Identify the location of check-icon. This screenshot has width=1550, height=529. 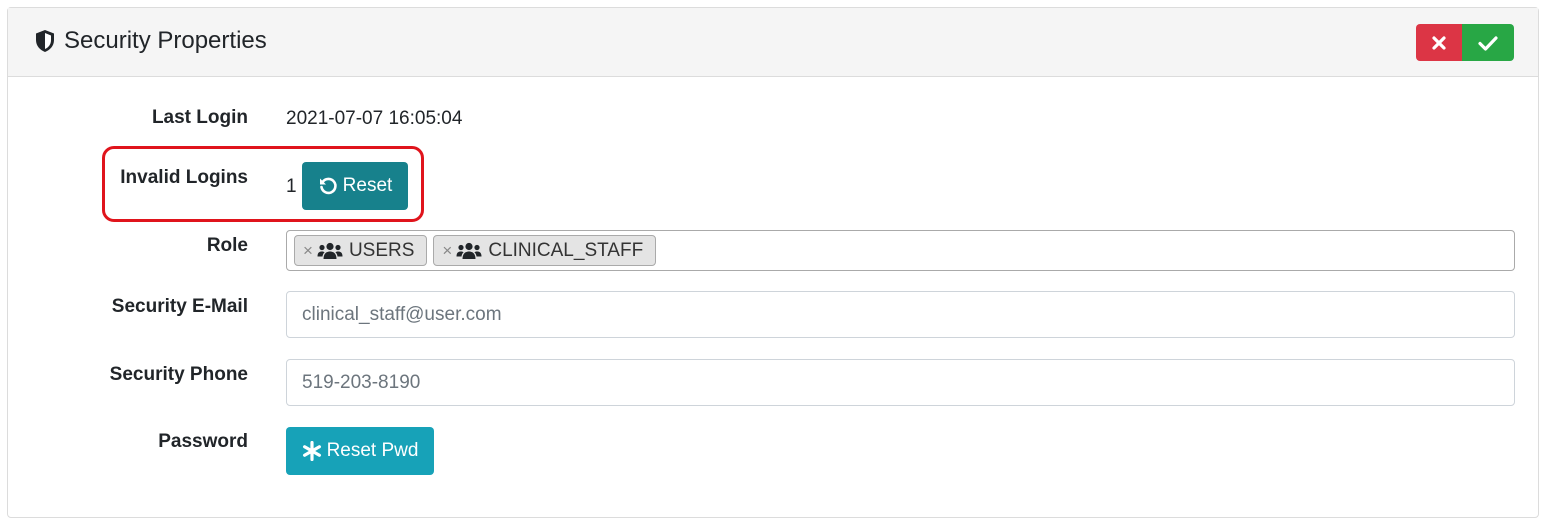
(1488, 43).